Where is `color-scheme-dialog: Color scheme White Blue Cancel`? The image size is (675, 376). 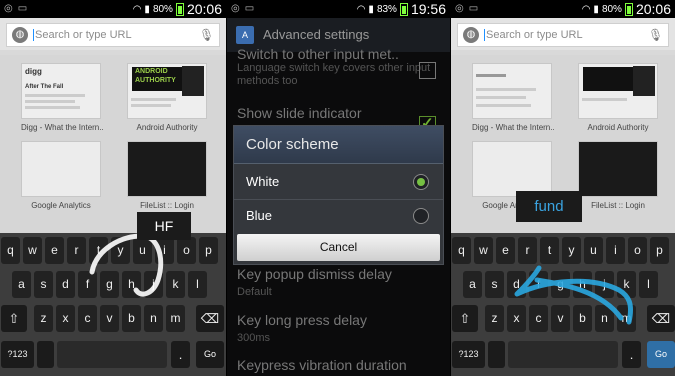
color-scheme-dialog: Color scheme White Blue Cancel is located at coordinates (338, 195).